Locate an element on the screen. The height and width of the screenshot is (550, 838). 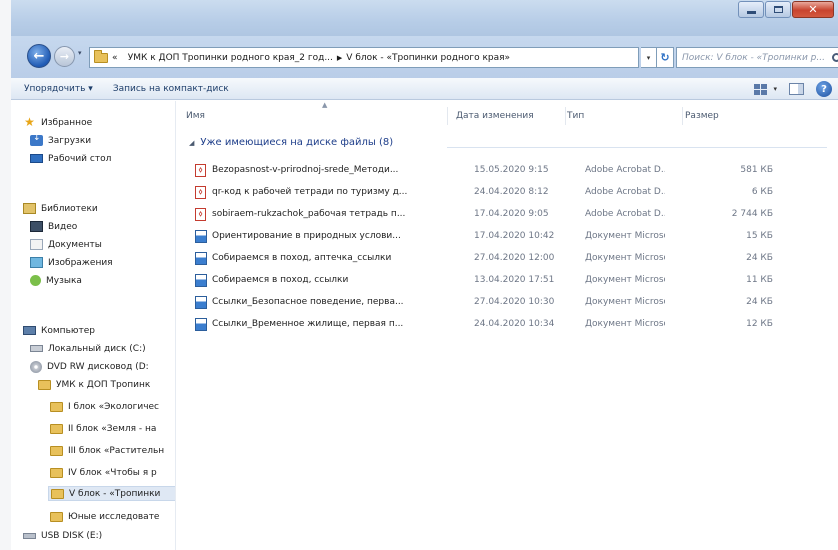
nav-folder-block-4: IV блок «Чтобы я р is located at coordinates (103, 472).